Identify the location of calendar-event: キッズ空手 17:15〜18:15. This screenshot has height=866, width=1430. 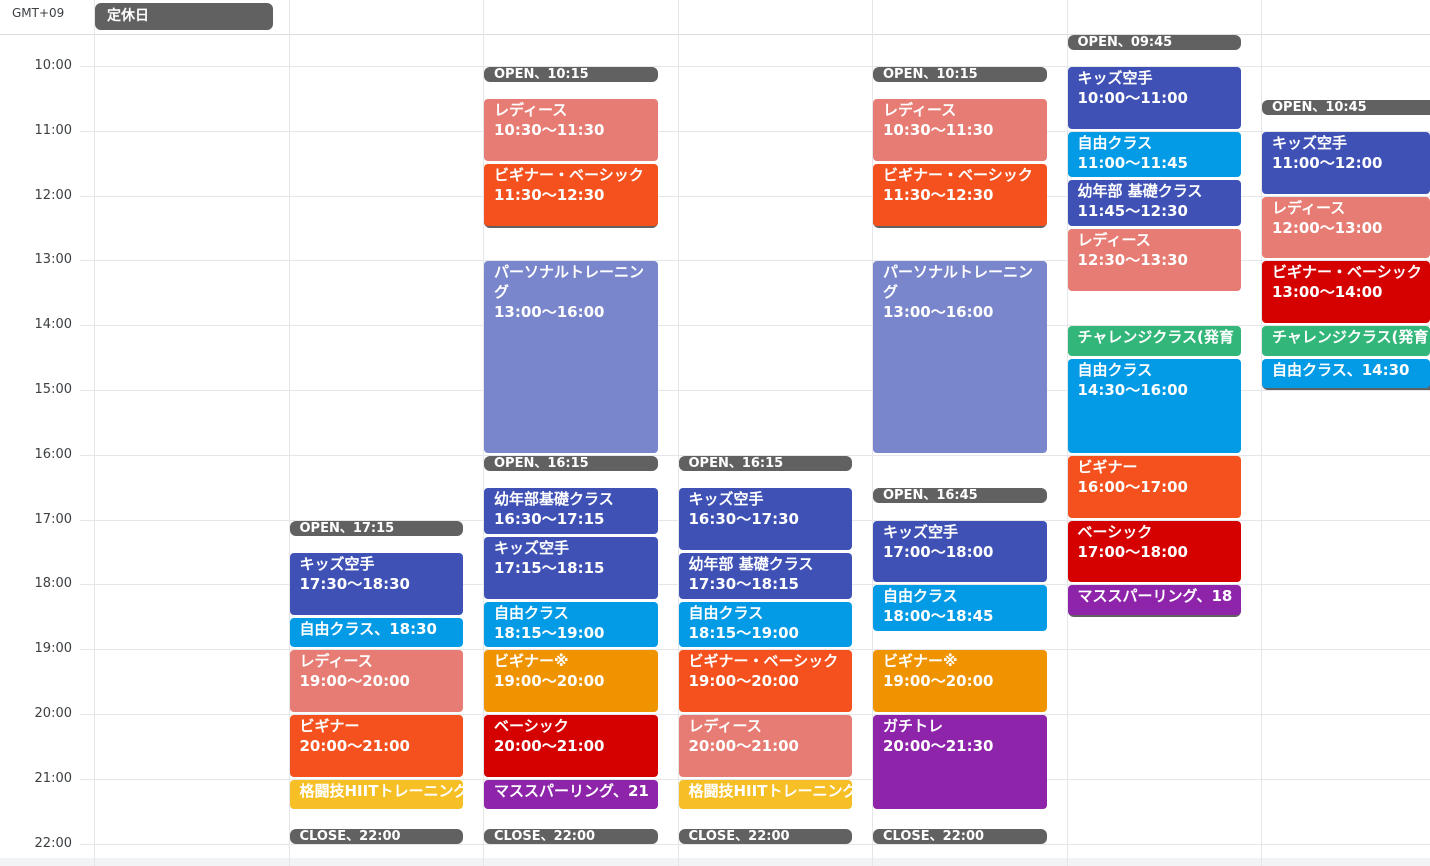
(571, 567).